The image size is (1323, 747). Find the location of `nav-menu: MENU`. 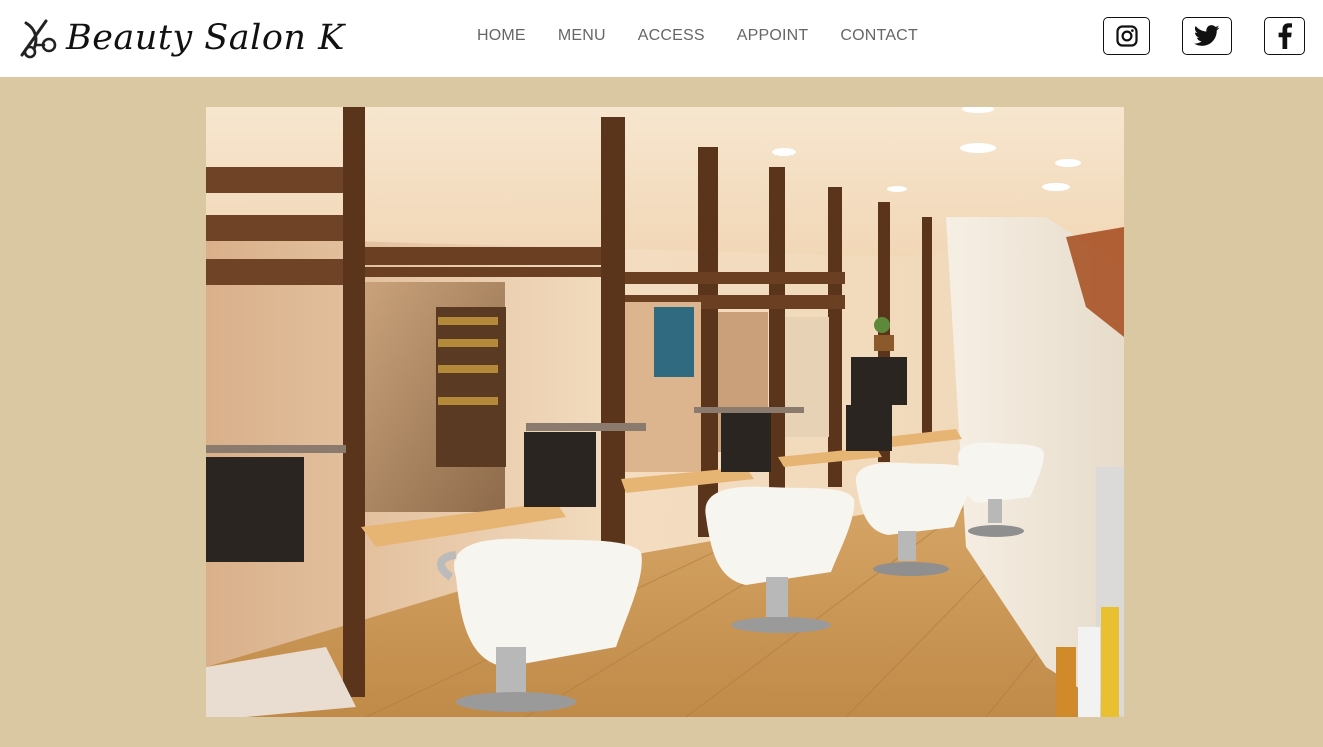

nav-menu: MENU is located at coordinates (582, 36).